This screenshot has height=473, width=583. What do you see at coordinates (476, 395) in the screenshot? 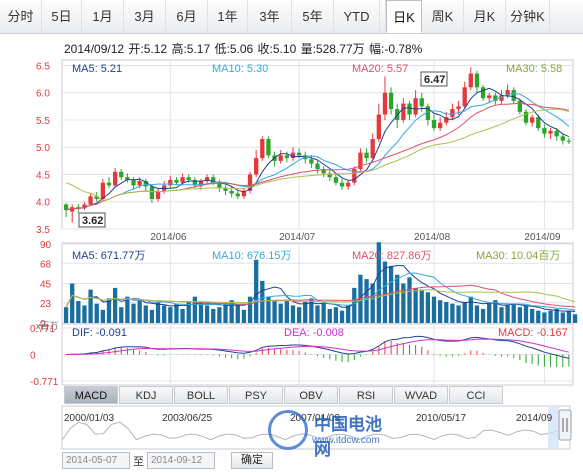
I see `indicator-tab-cci: CCI` at bounding box center [476, 395].